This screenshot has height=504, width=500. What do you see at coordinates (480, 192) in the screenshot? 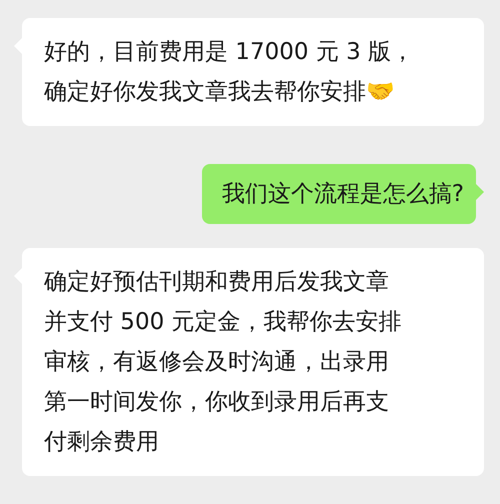
I see `bubble-tail` at bounding box center [480, 192].